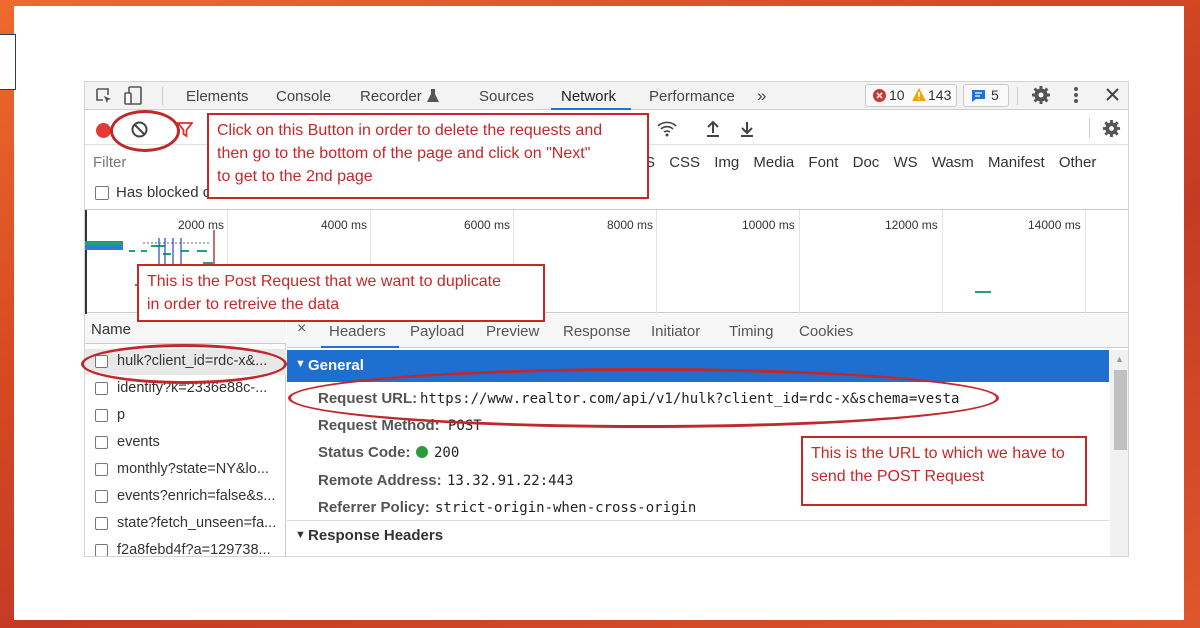 The height and width of the screenshot is (628, 1200). I want to click on tab-cookies: Cookies, so click(826, 331).